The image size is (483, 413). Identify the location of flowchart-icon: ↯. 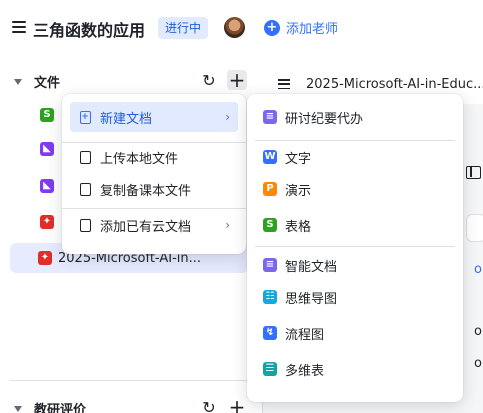
(270, 333).